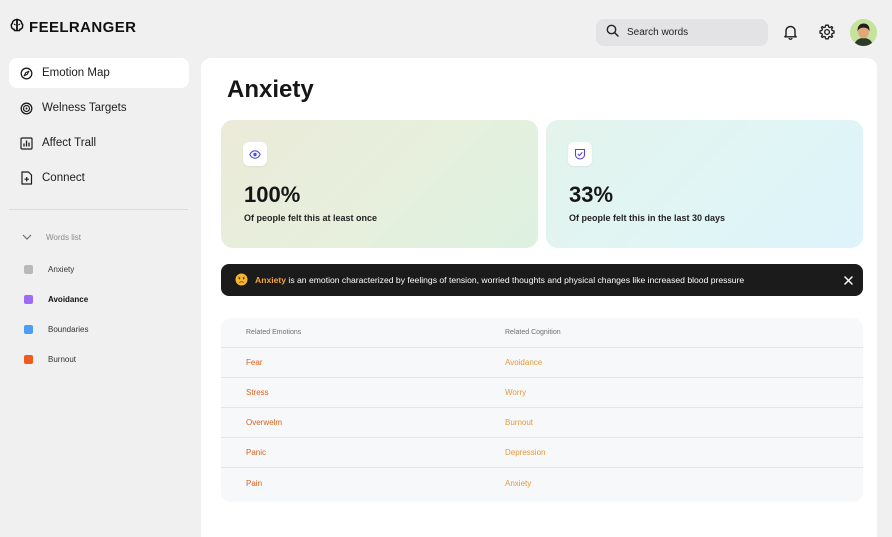 The image size is (892, 537). I want to click on emotion-link: Panic, so click(363, 452).